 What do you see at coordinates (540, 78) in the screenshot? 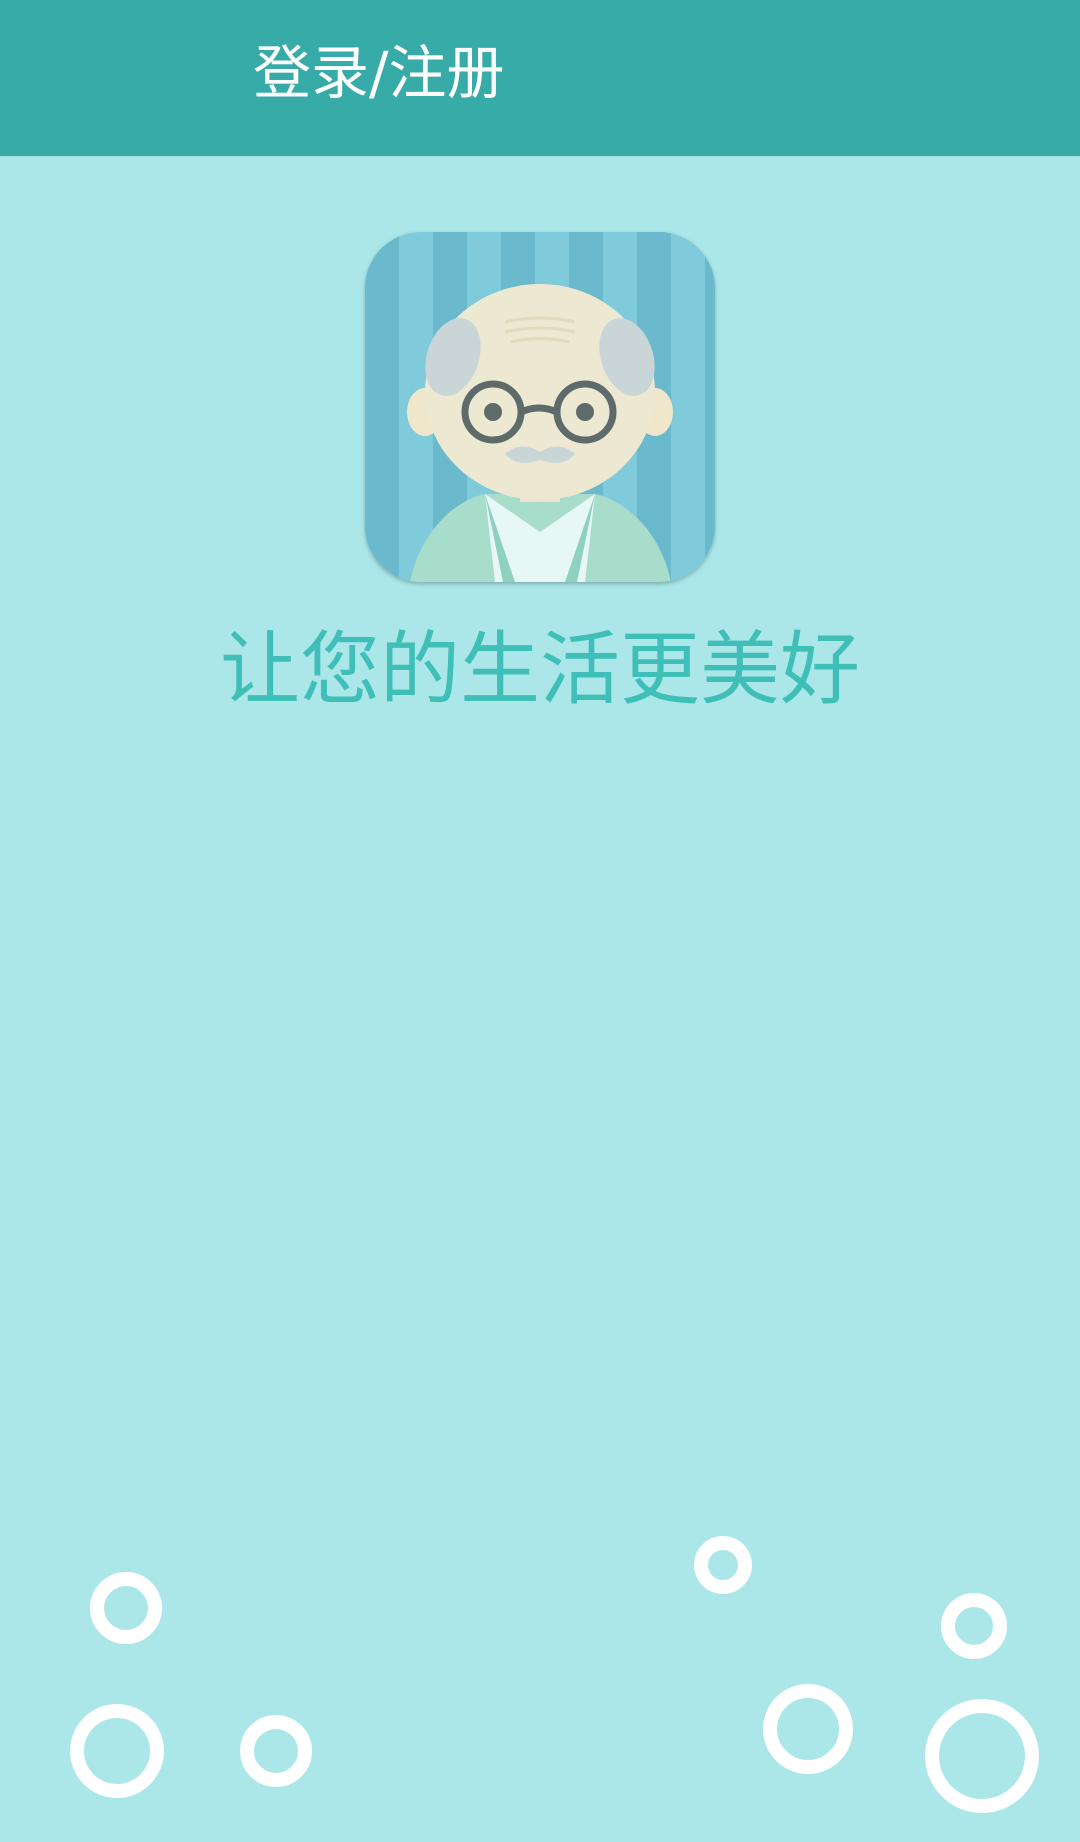
I see `app-header: 登录/注册` at bounding box center [540, 78].